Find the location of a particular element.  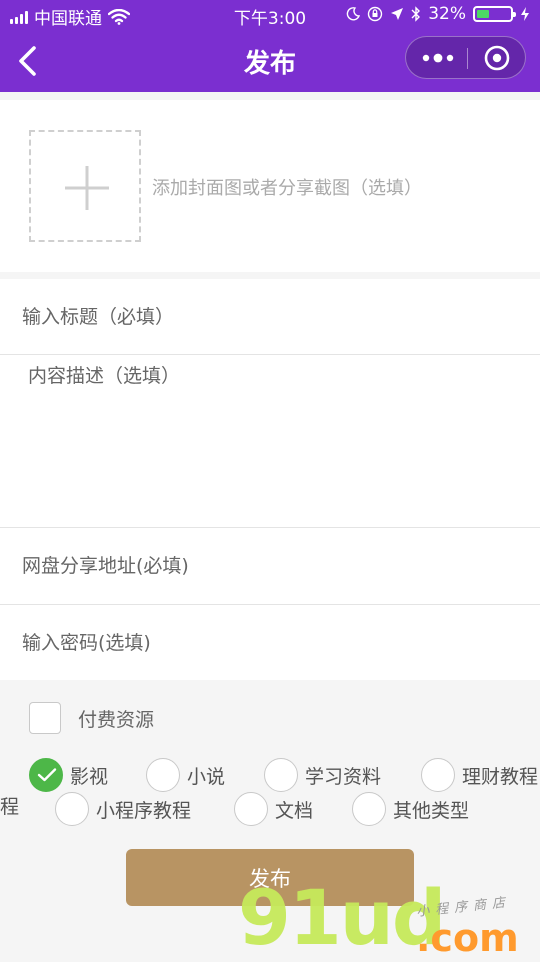

status-bar-right: 32% is located at coordinates (438, 14).